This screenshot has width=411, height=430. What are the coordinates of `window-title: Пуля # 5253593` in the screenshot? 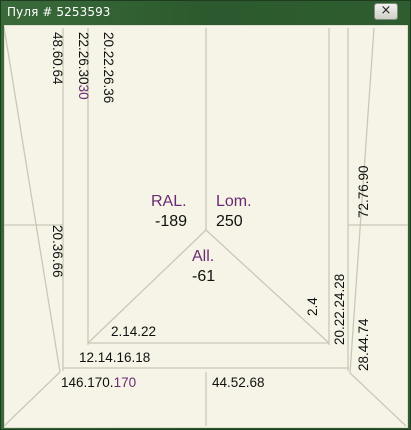 It's located at (59, 12).